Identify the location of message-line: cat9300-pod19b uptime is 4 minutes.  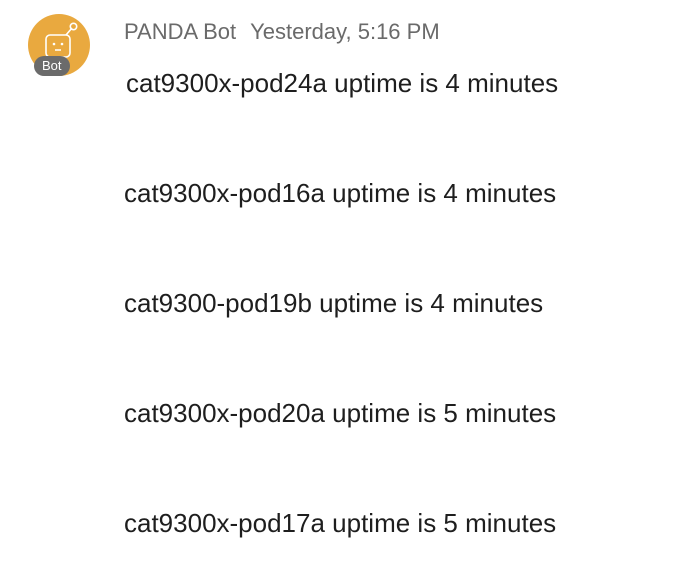
(334, 303).